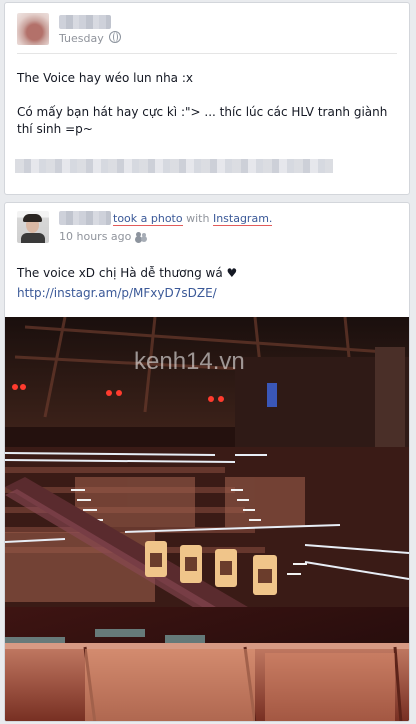 This screenshot has width=416, height=724. I want to click on post-timestamp: Tuesday, so click(81, 38).